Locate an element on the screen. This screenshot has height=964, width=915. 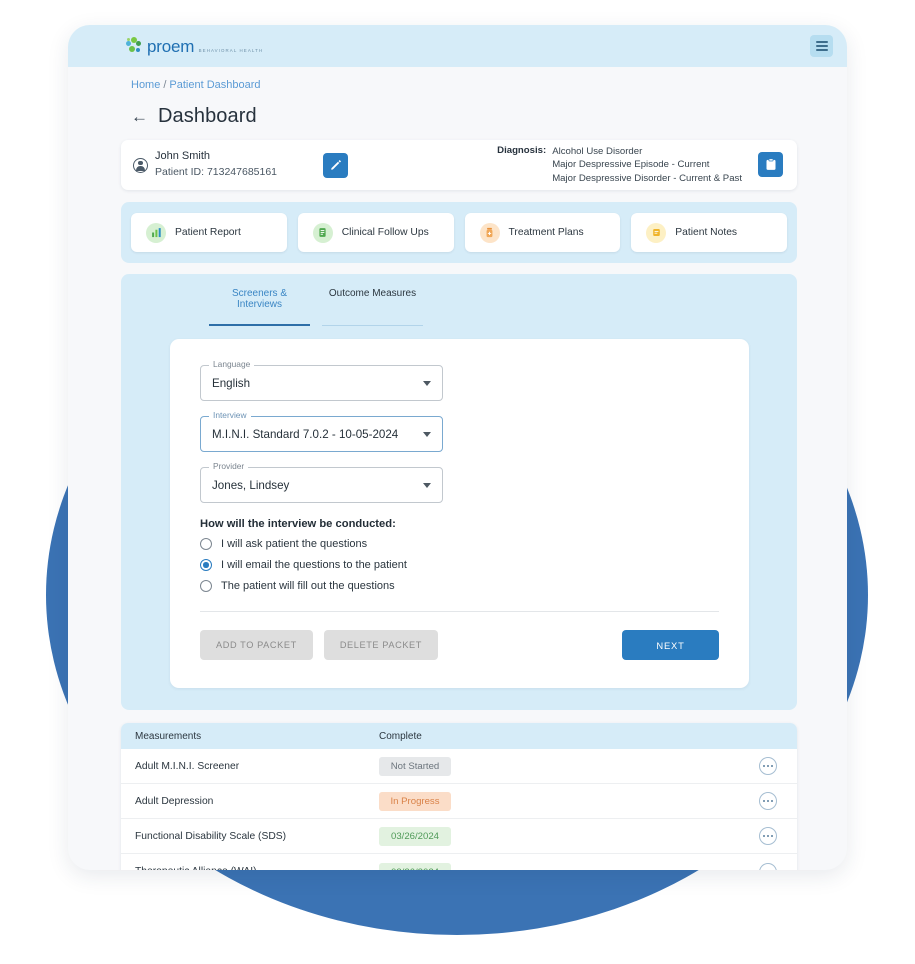
clipboard-icon is located at coordinates (770, 165).